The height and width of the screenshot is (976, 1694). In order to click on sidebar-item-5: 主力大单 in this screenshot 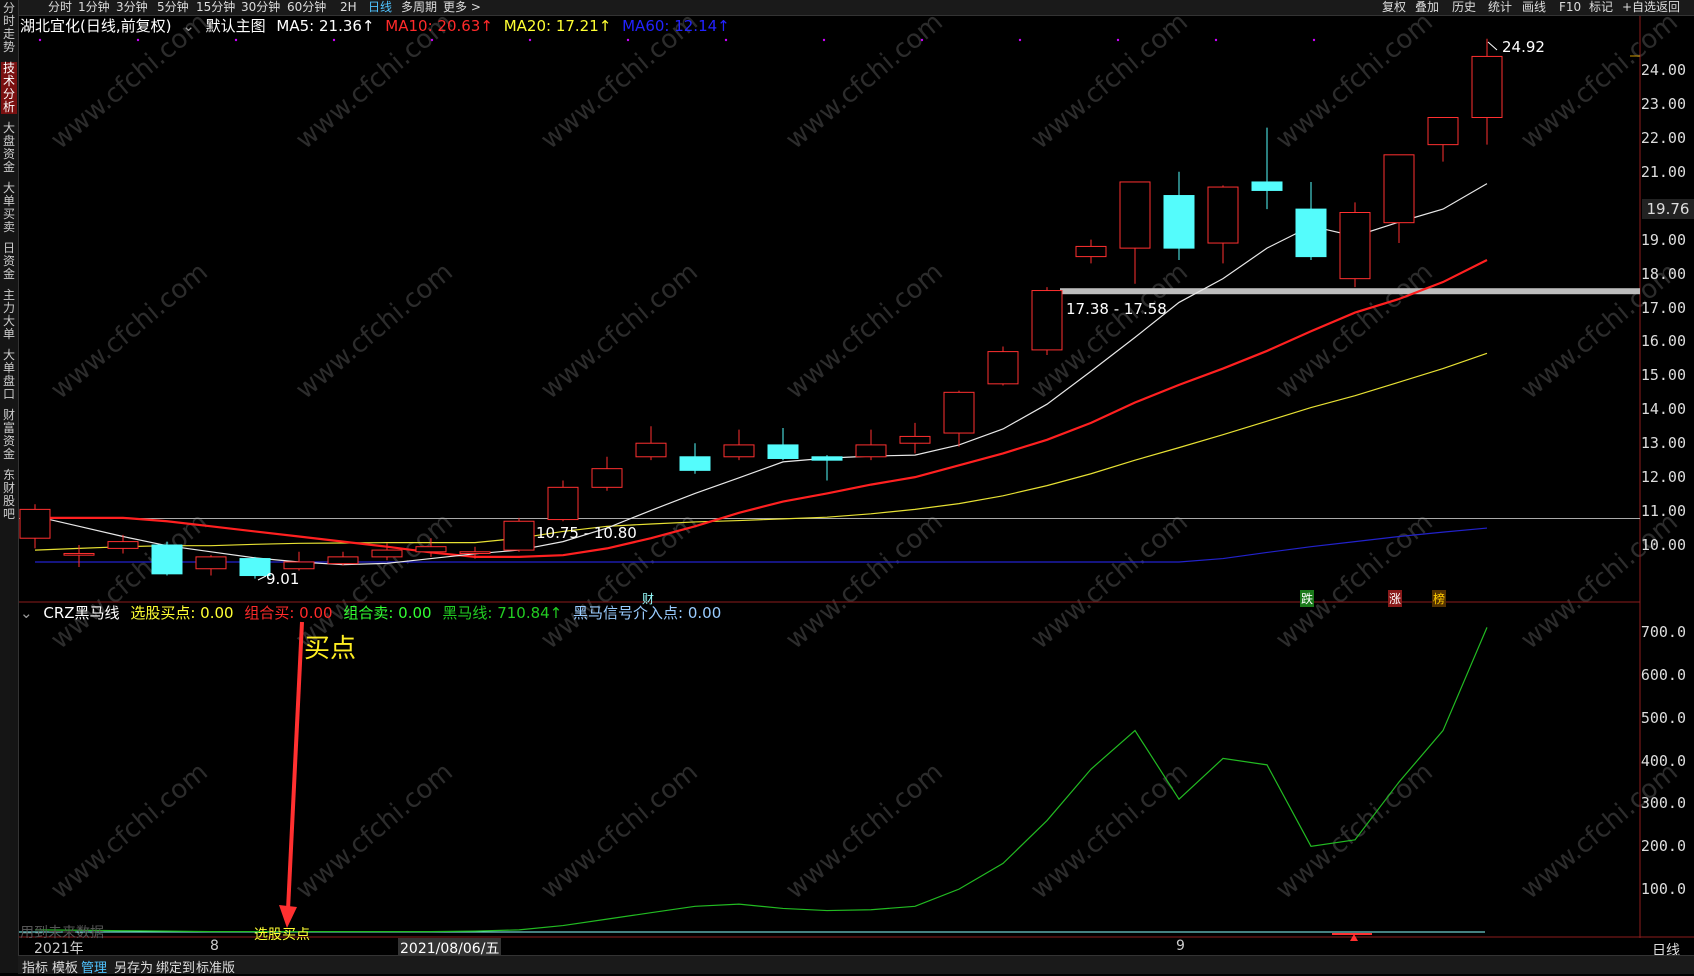, I will do `click(9, 315)`.